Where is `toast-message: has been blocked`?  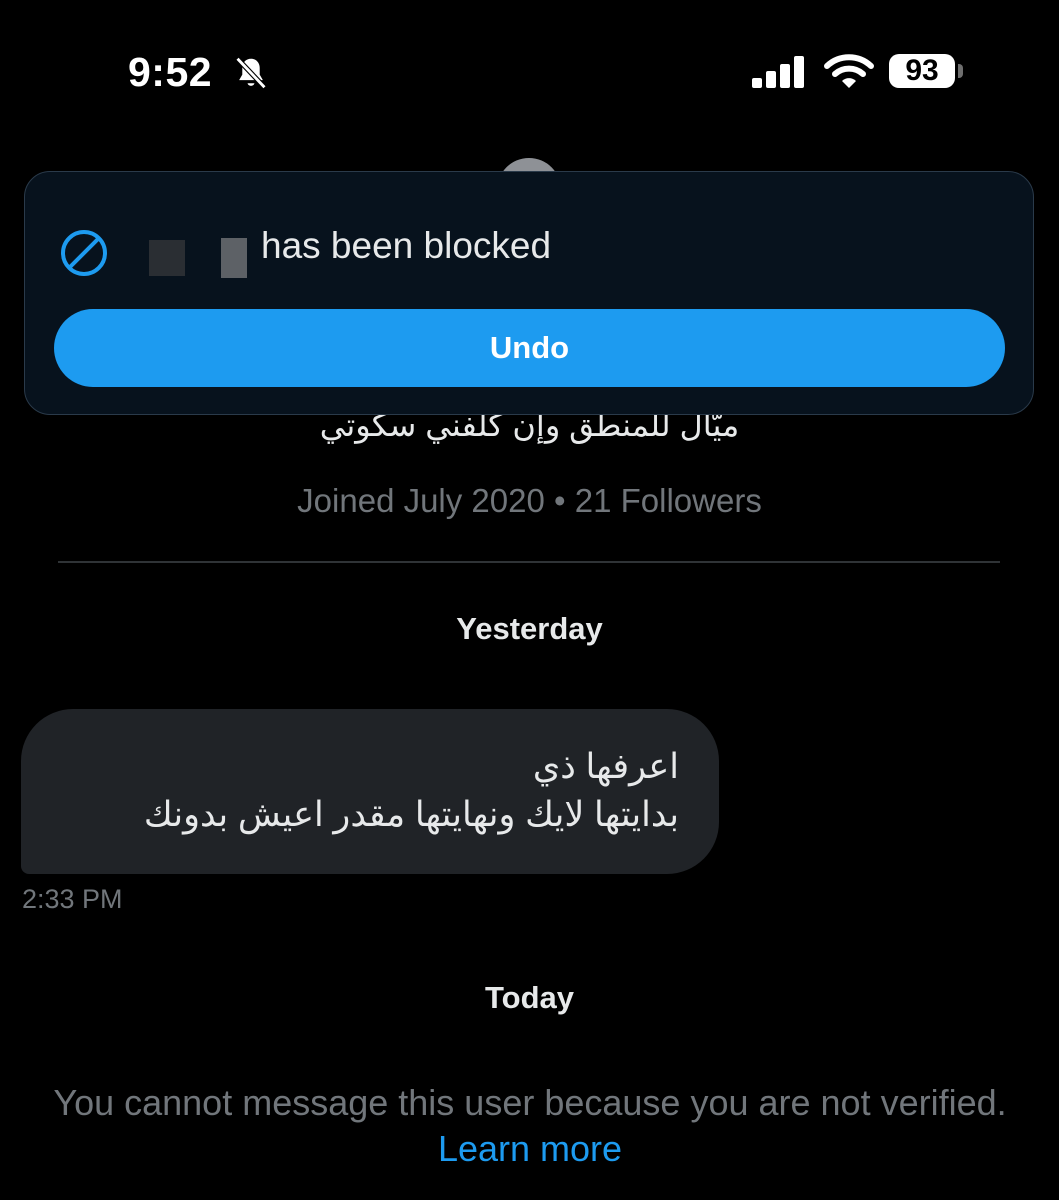
toast-message: has been blocked is located at coordinates (406, 245).